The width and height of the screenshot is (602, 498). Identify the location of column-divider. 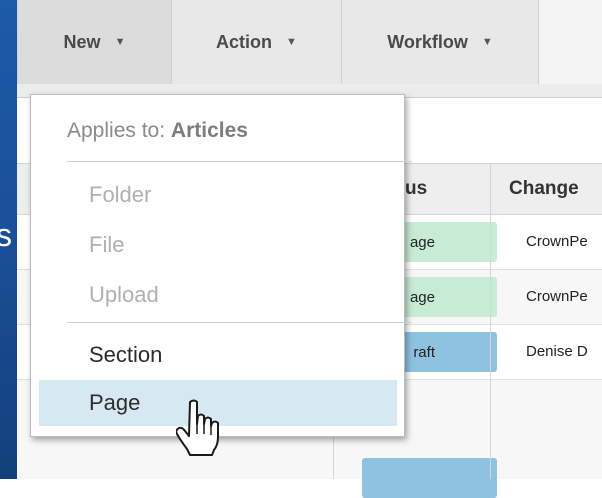
(490, 347).